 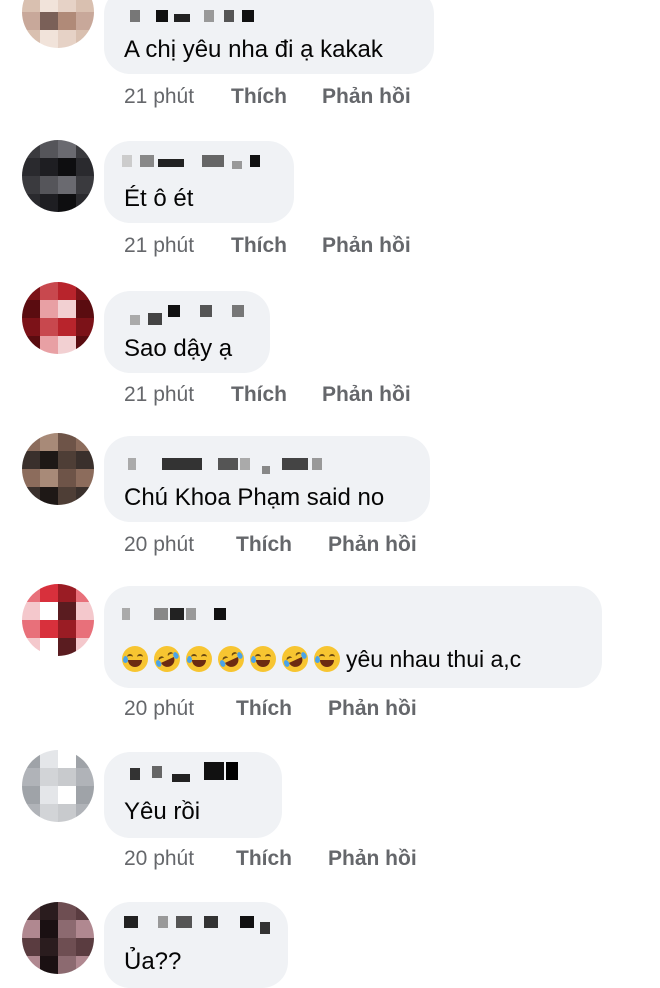 What do you see at coordinates (254, 497) in the screenshot?
I see `comment-text: Chú Khoa Phạm said no` at bounding box center [254, 497].